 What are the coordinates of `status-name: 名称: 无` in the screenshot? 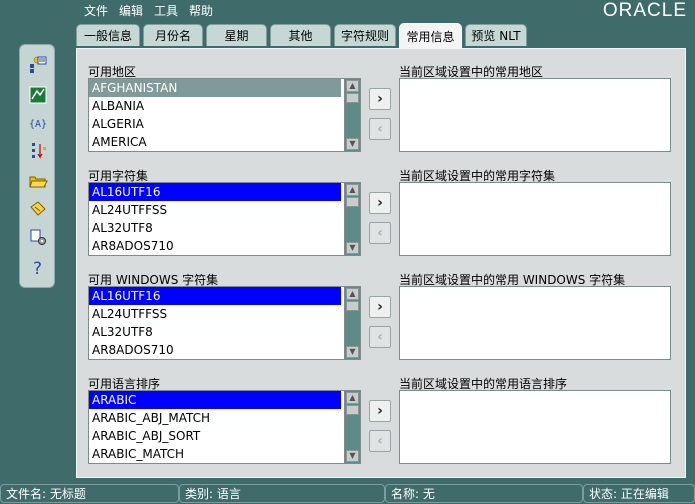 It's located at (484, 493).